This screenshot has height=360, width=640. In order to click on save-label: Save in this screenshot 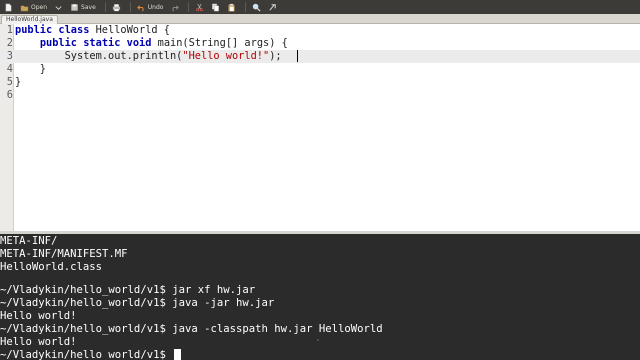, I will do `click(88, 7)`.